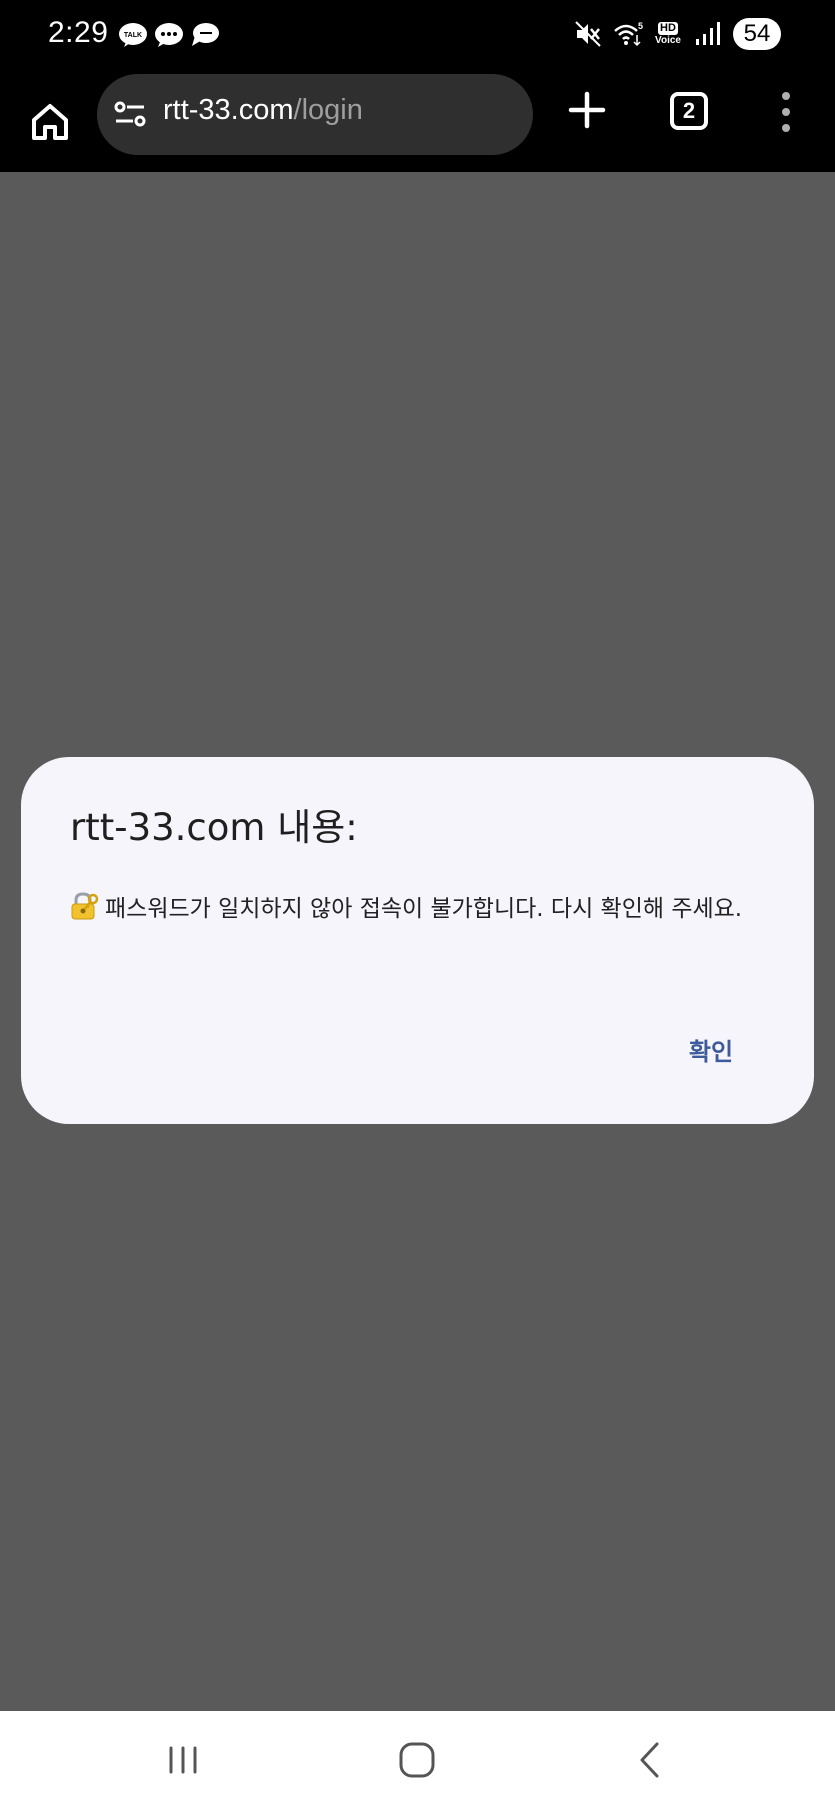  What do you see at coordinates (183, 1760) in the screenshot?
I see `recent-apps-button` at bounding box center [183, 1760].